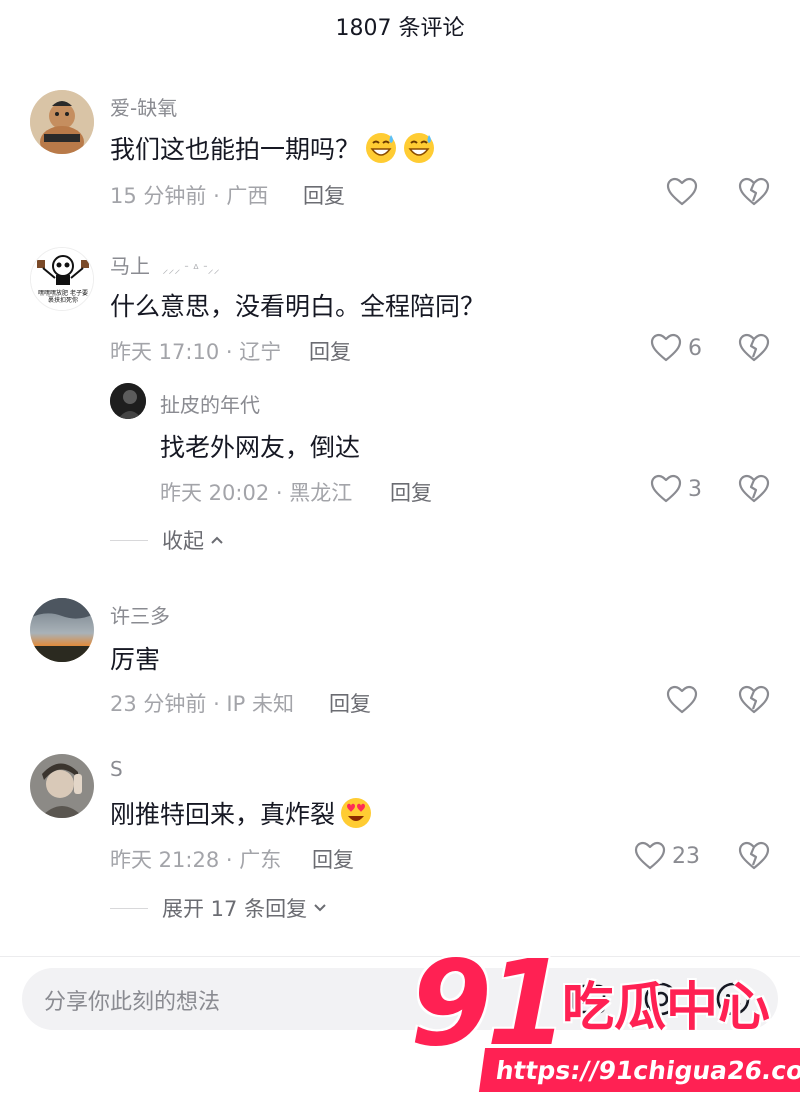 The width and height of the screenshot is (800, 1104). I want to click on comment-text: 什么意思，没看明白。全程陪同？, so click(297, 305).